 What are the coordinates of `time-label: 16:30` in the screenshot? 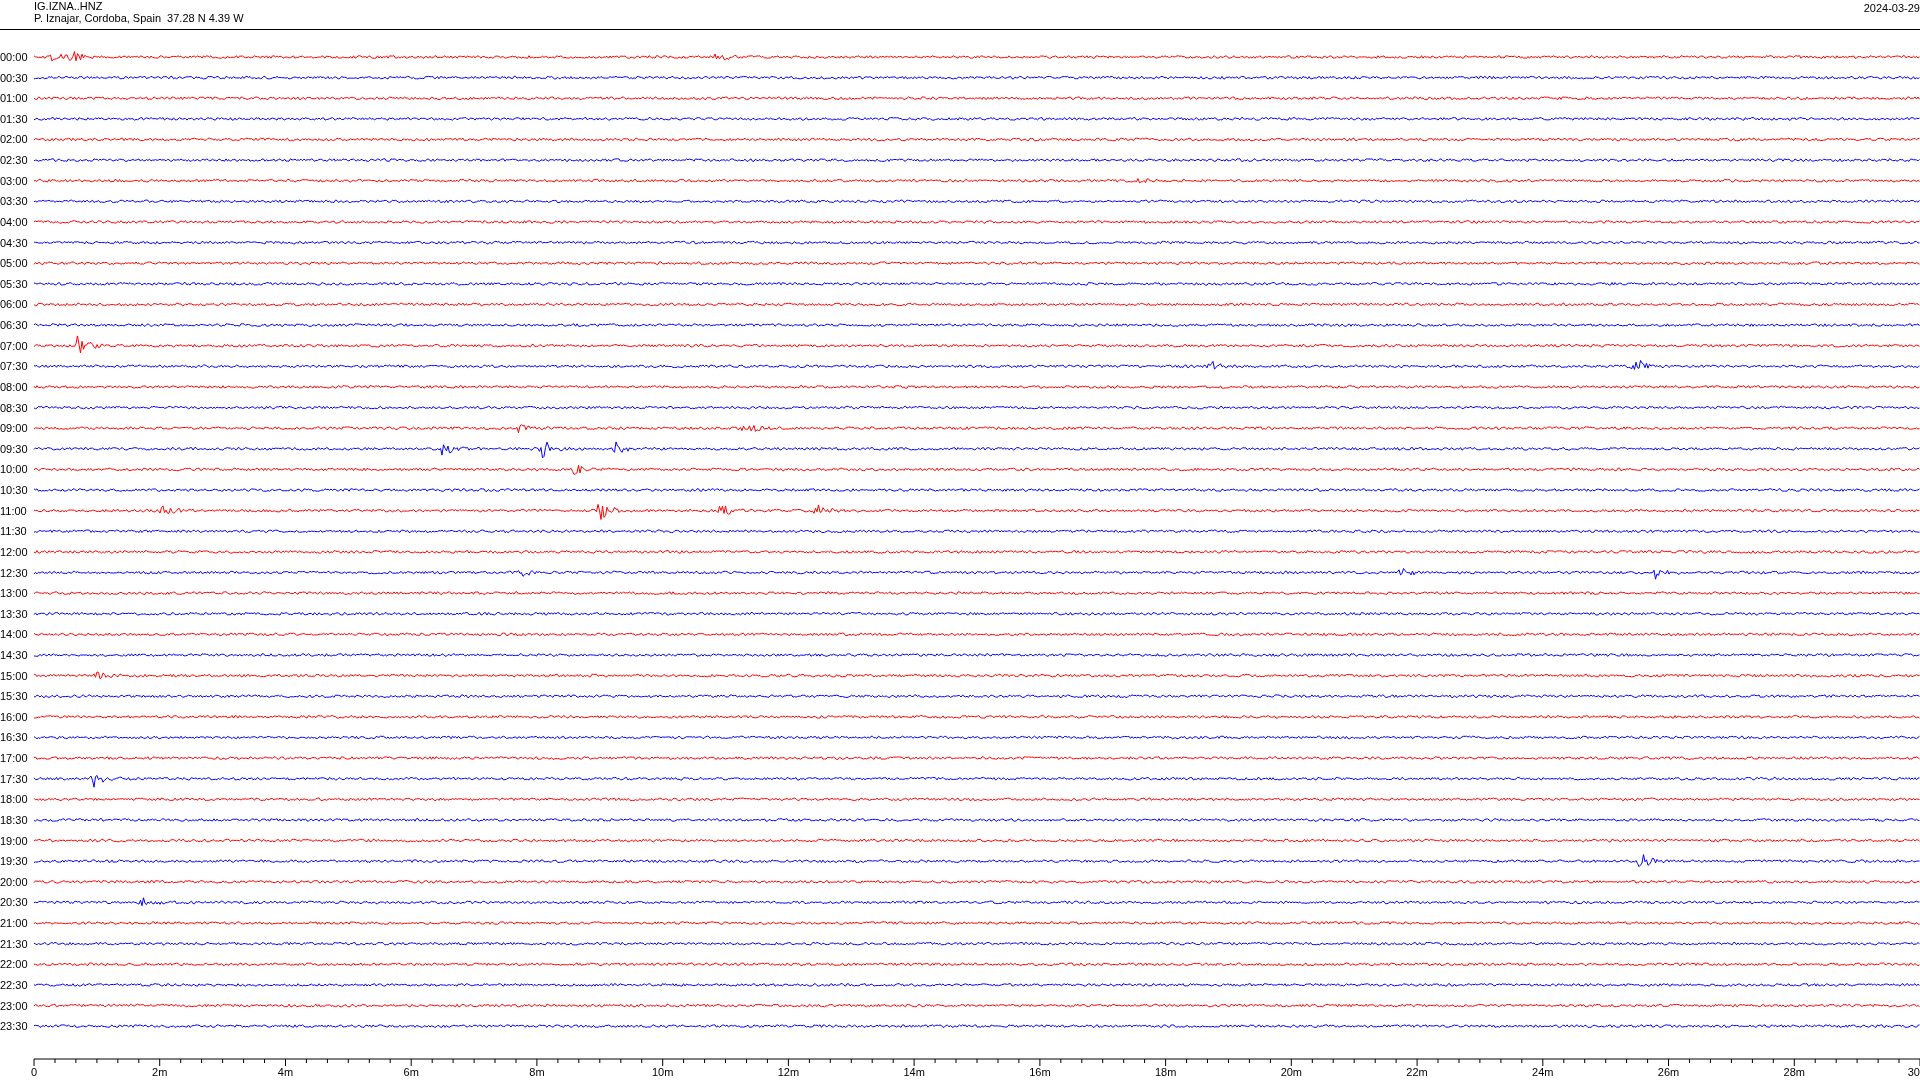 It's located at (14, 737).